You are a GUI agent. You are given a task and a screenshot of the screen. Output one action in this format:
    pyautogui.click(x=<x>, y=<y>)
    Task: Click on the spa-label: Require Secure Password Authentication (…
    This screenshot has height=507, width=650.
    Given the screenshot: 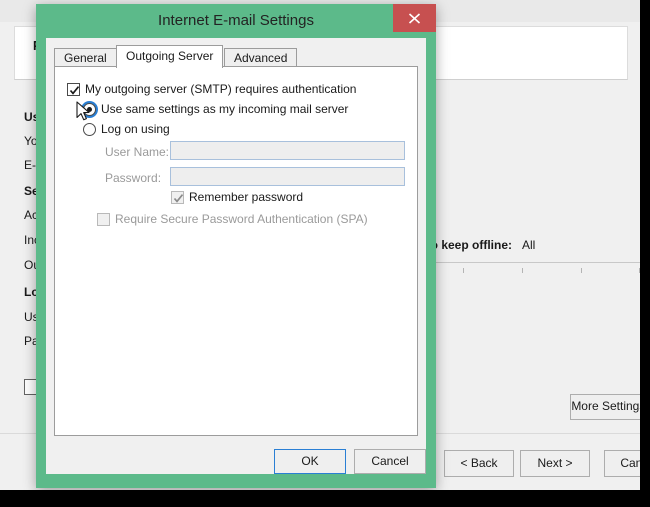 What is the action you would take?
    pyautogui.click(x=241, y=219)
    